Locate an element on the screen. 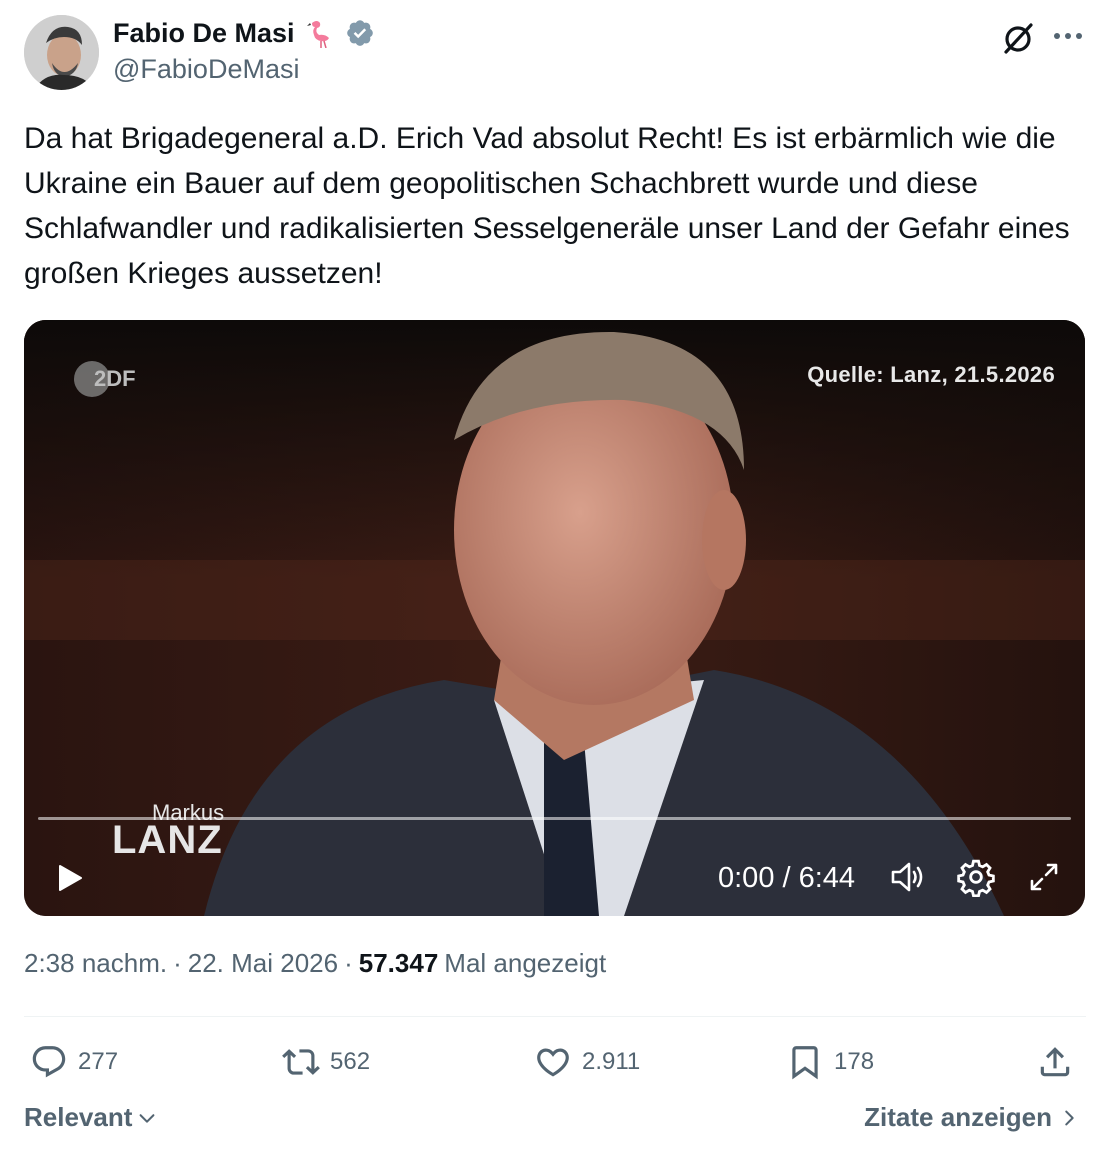  chevron-down-icon is located at coordinates (147, 1118).